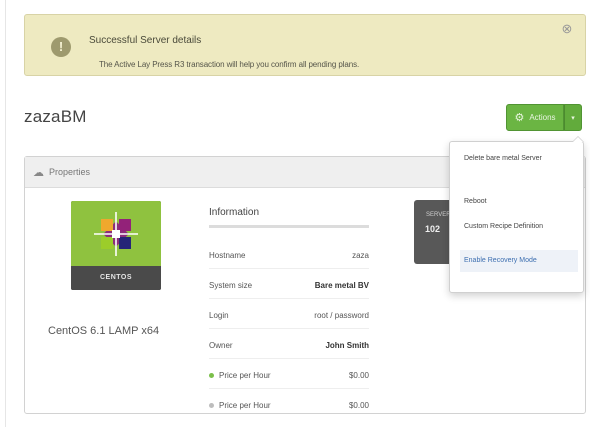 This screenshot has height=427, width=590. Describe the element at coordinates (5, 213) in the screenshot. I see `page-border` at that location.